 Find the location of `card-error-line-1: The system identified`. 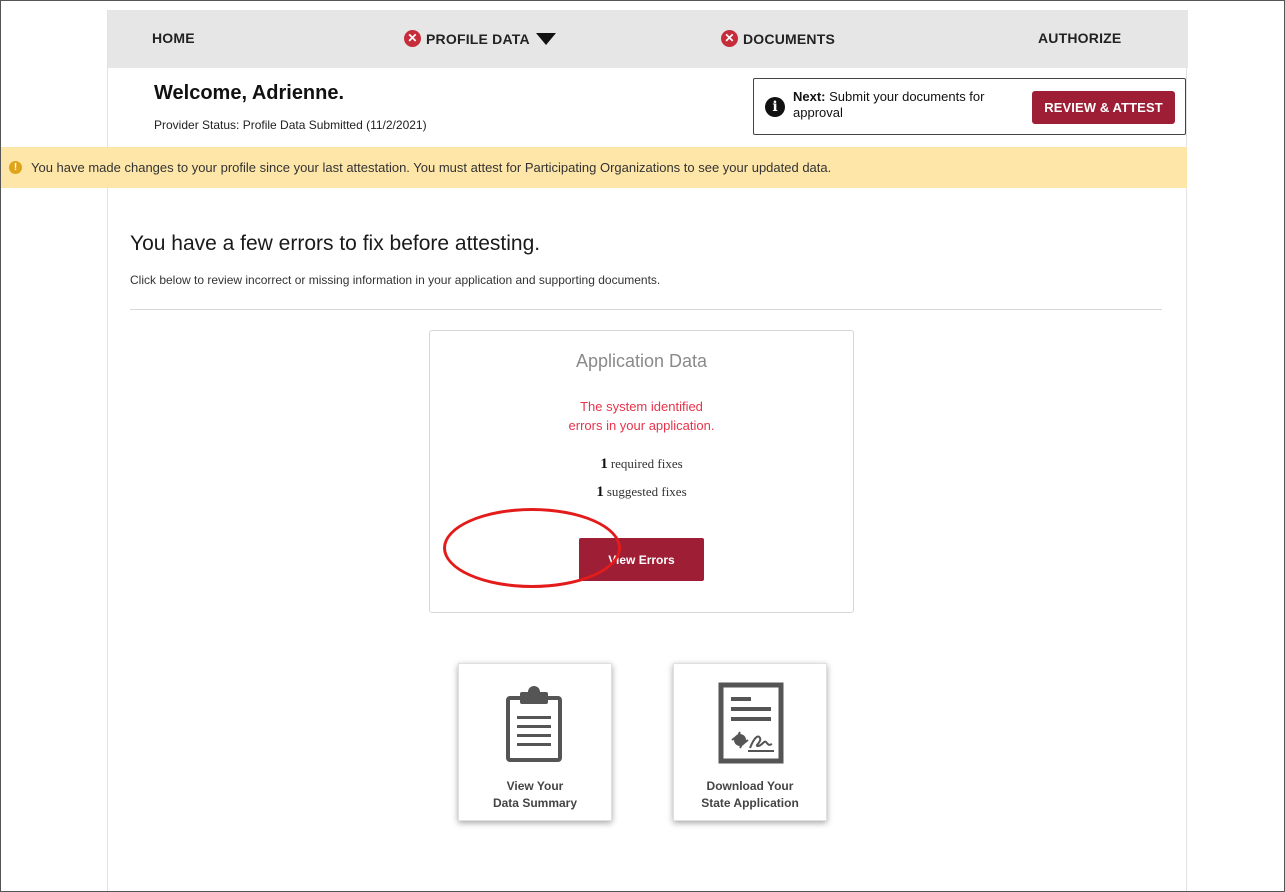

card-error-line-1: The system identified is located at coordinates (641, 406).